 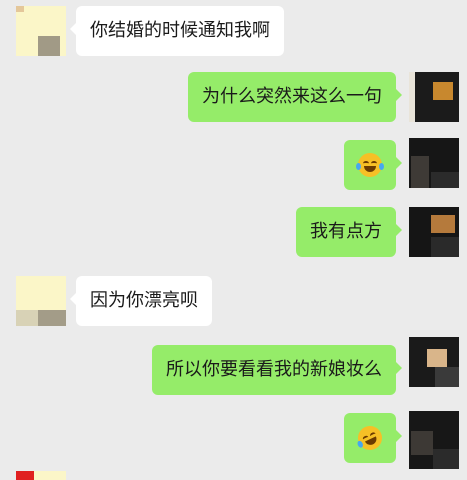 I want to click on message-bubble: 为什么突然来这么一句, so click(x=295, y=97).